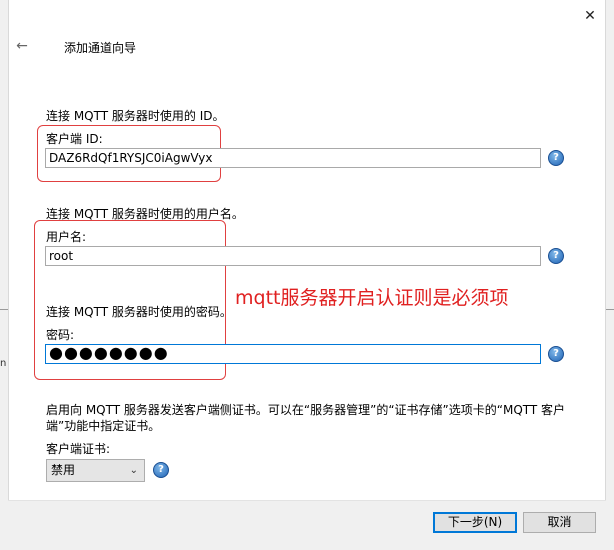  What do you see at coordinates (372, 298) in the screenshot?
I see `annotation-text: mqtt服务器开启认证则是必须项` at bounding box center [372, 298].